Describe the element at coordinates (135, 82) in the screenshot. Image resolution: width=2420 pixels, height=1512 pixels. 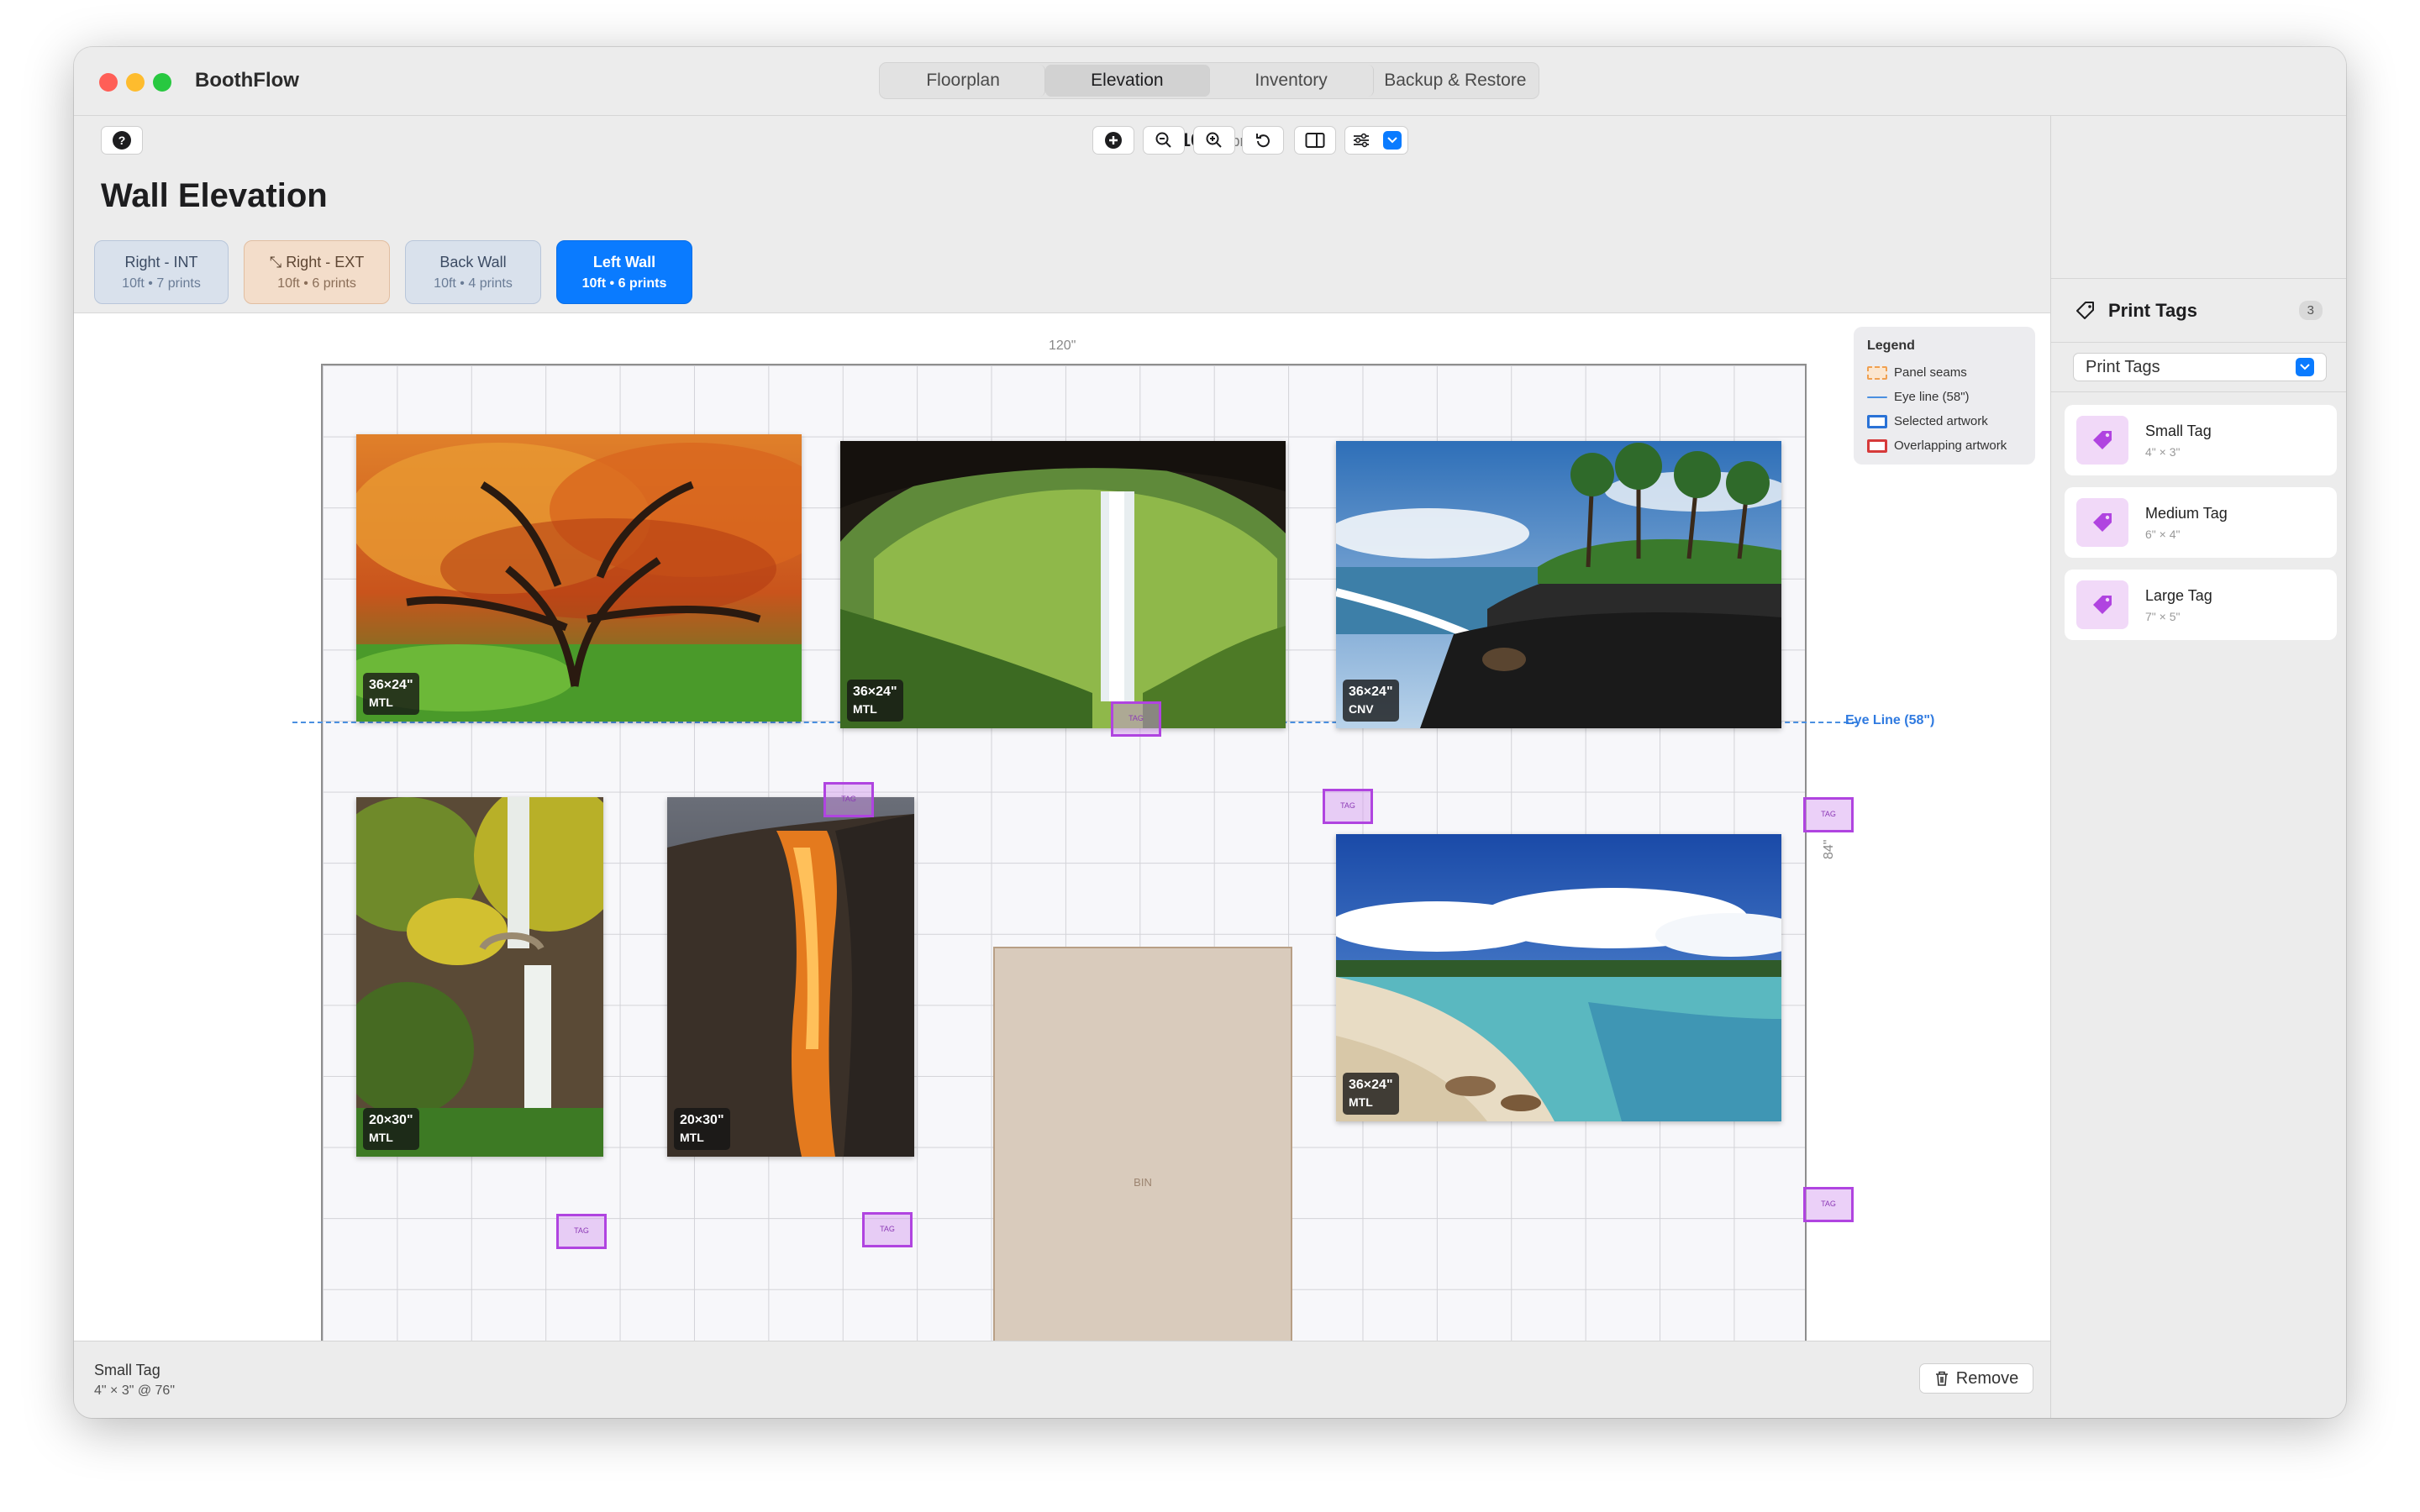
I see `minimize-window-button` at that location.